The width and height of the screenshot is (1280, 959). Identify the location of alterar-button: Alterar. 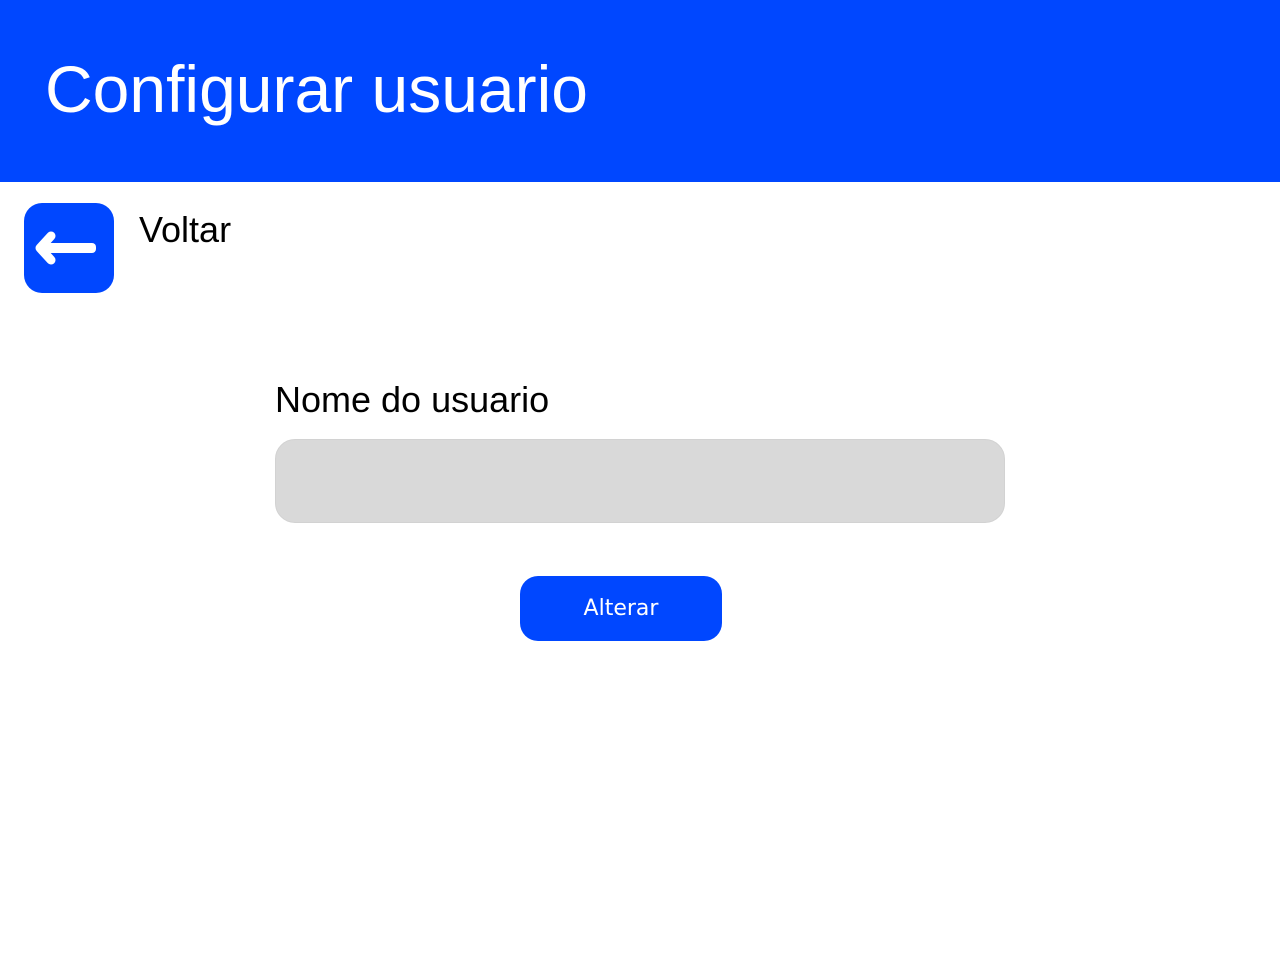
(621, 608).